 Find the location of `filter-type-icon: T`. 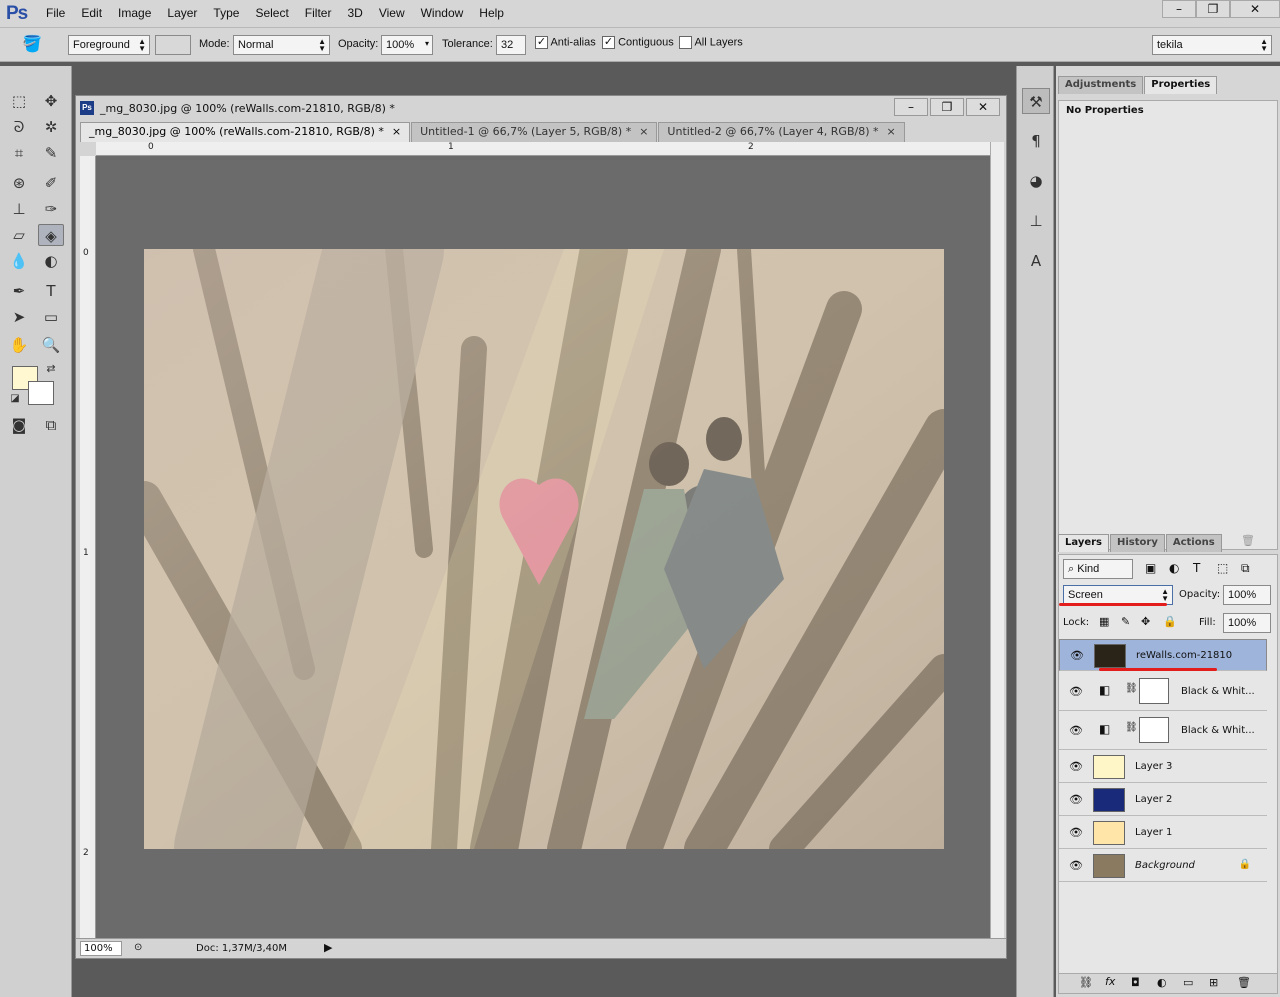

filter-type-icon: T is located at coordinates (1196, 568).